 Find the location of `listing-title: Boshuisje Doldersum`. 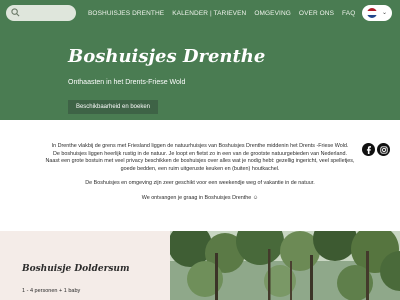

listing-title: Boshuisje Doldersum is located at coordinates (76, 269).